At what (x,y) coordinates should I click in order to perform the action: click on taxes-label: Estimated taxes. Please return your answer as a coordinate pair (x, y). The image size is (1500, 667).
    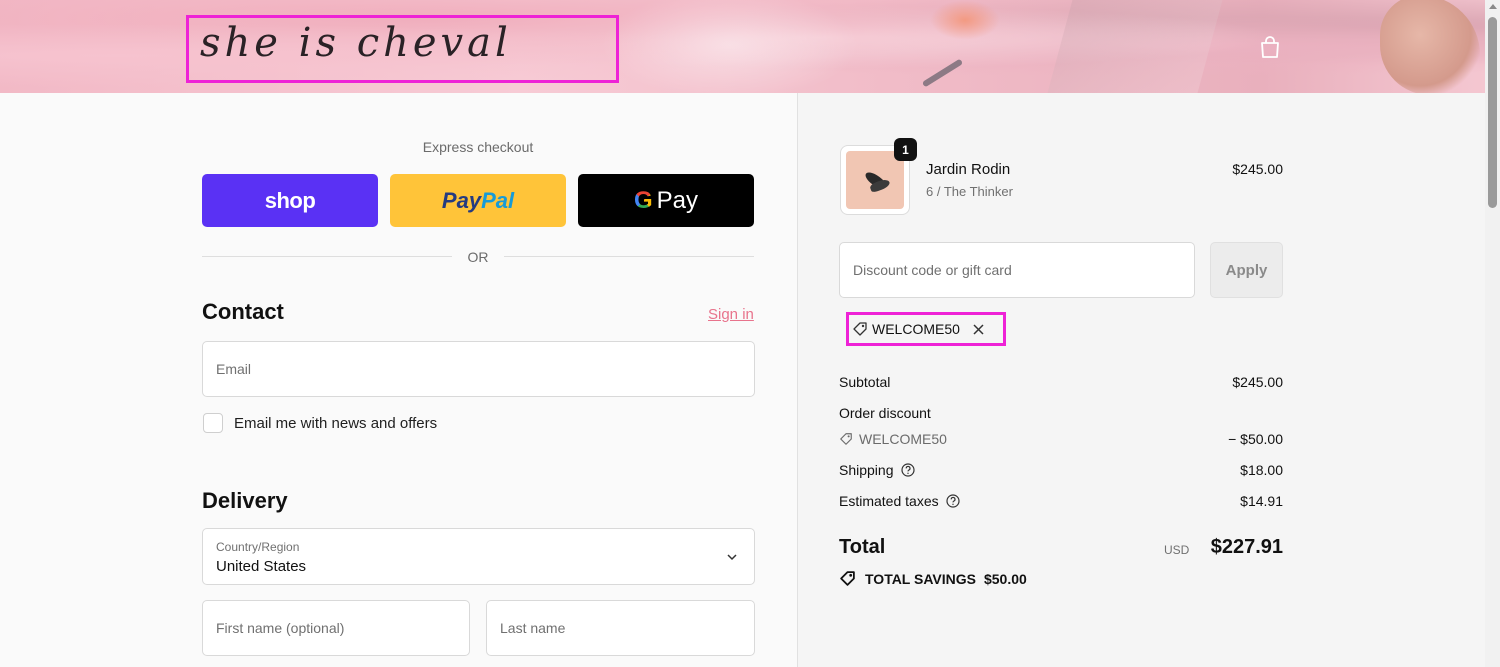
    Looking at the image, I should click on (889, 501).